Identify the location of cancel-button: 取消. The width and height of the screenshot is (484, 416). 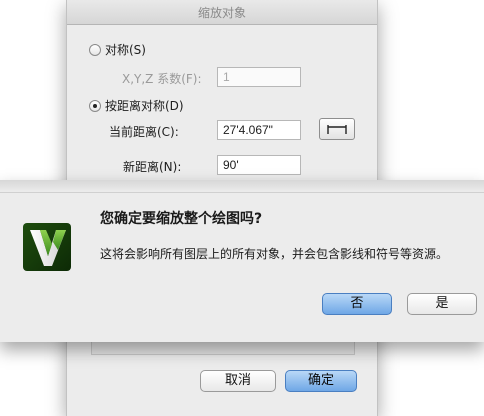
(238, 381).